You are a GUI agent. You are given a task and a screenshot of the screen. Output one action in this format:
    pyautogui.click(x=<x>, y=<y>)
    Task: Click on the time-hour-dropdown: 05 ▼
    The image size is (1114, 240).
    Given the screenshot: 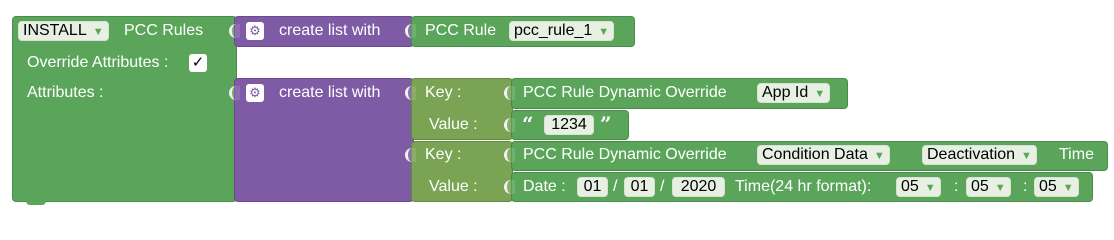 What is the action you would take?
    pyautogui.click(x=918, y=187)
    